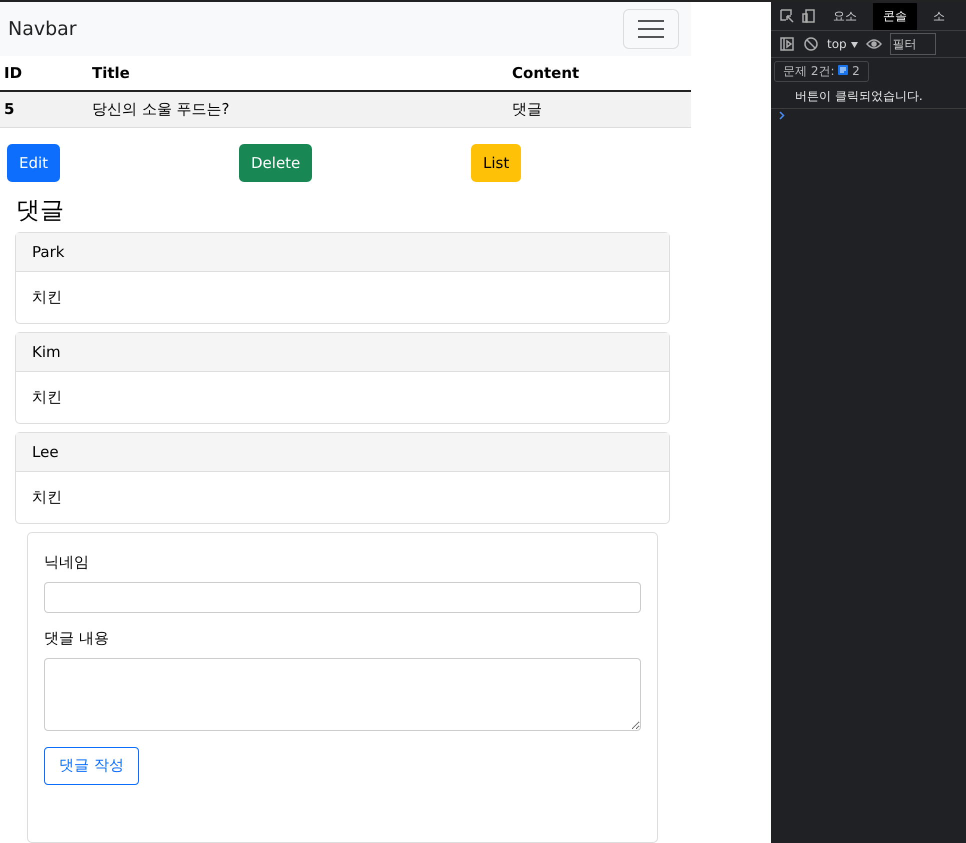  I want to click on field-label: 댓글 내용, so click(77, 638).